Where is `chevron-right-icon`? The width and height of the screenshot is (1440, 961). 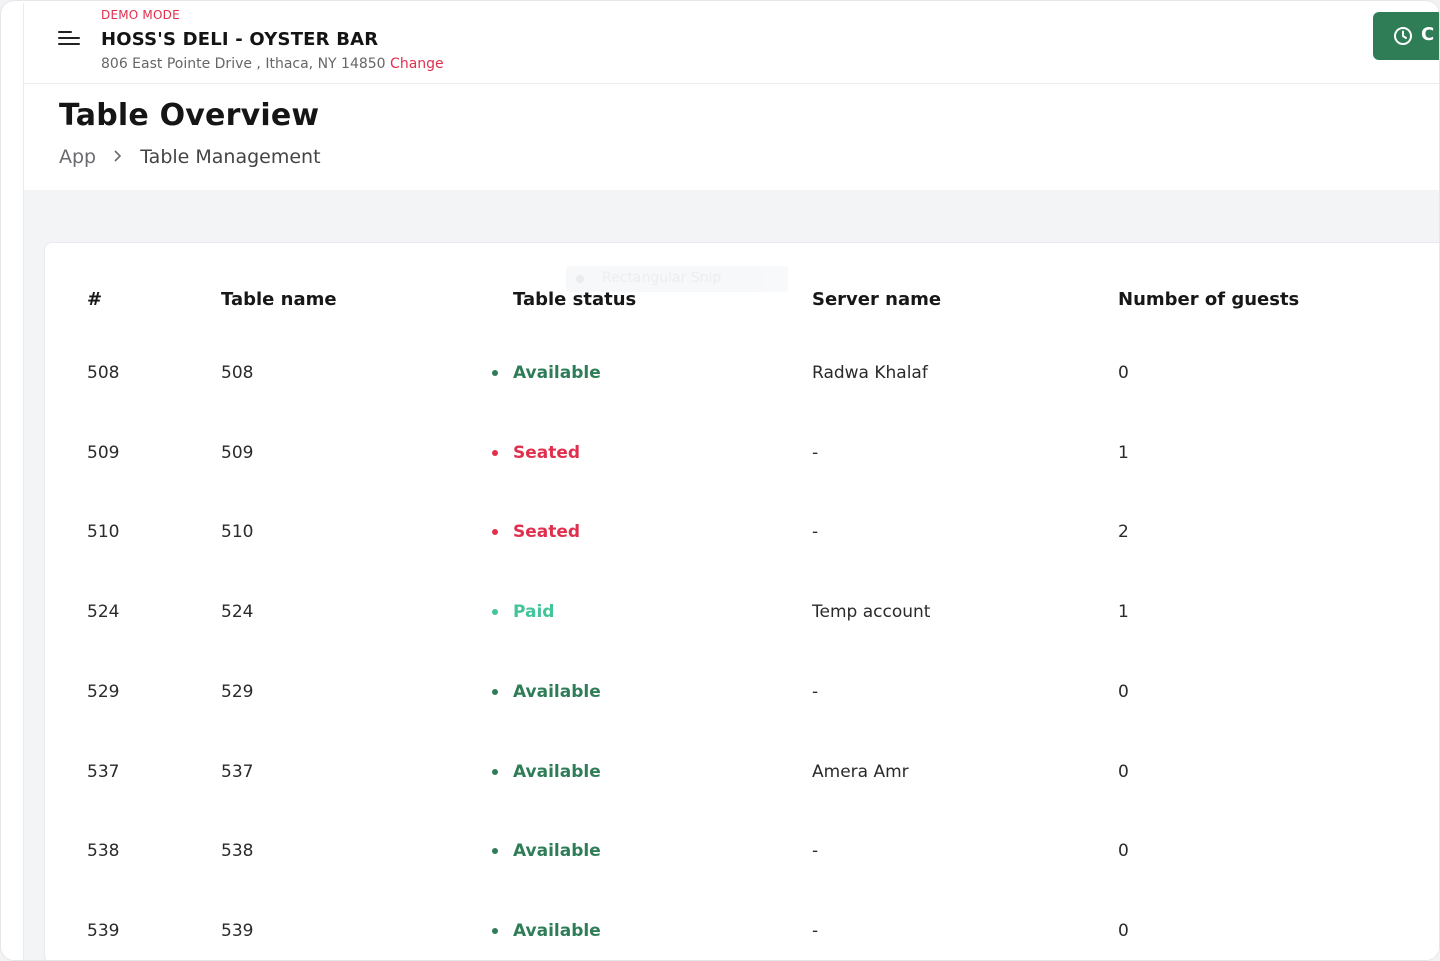 chevron-right-icon is located at coordinates (118, 157).